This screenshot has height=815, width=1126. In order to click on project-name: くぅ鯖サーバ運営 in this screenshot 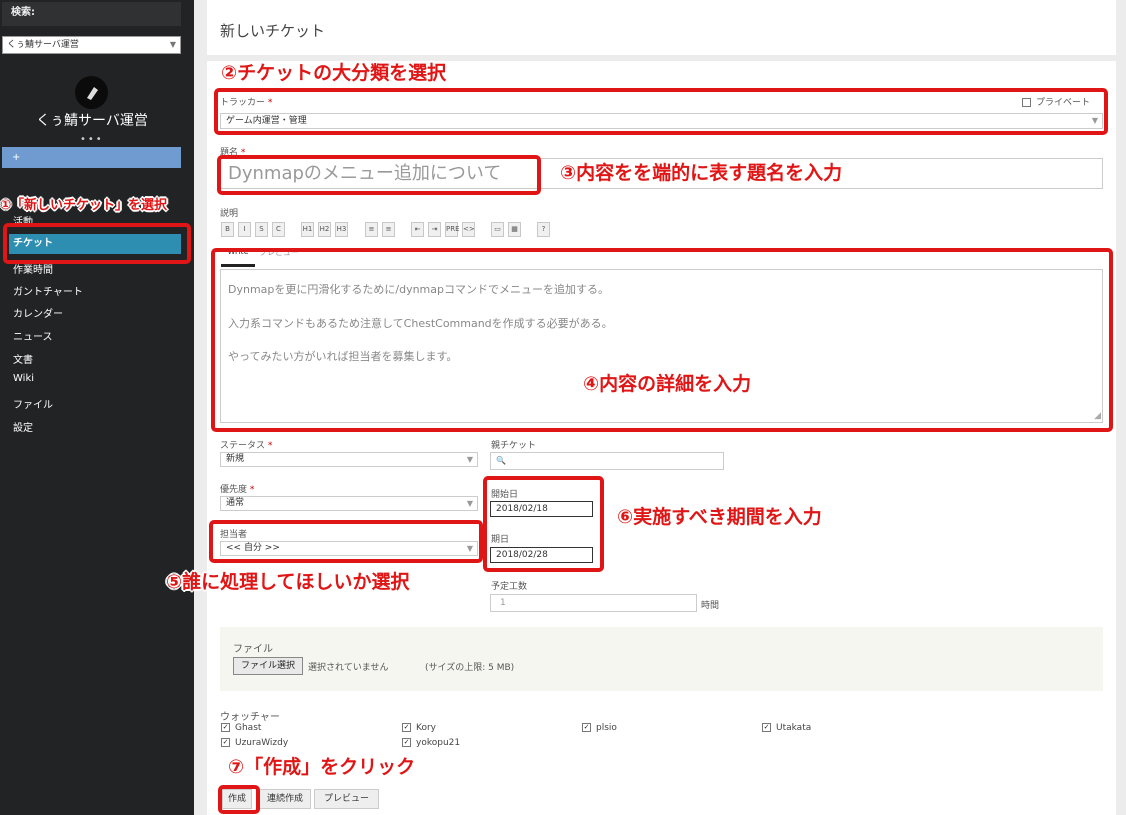, I will do `click(92, 121)`.